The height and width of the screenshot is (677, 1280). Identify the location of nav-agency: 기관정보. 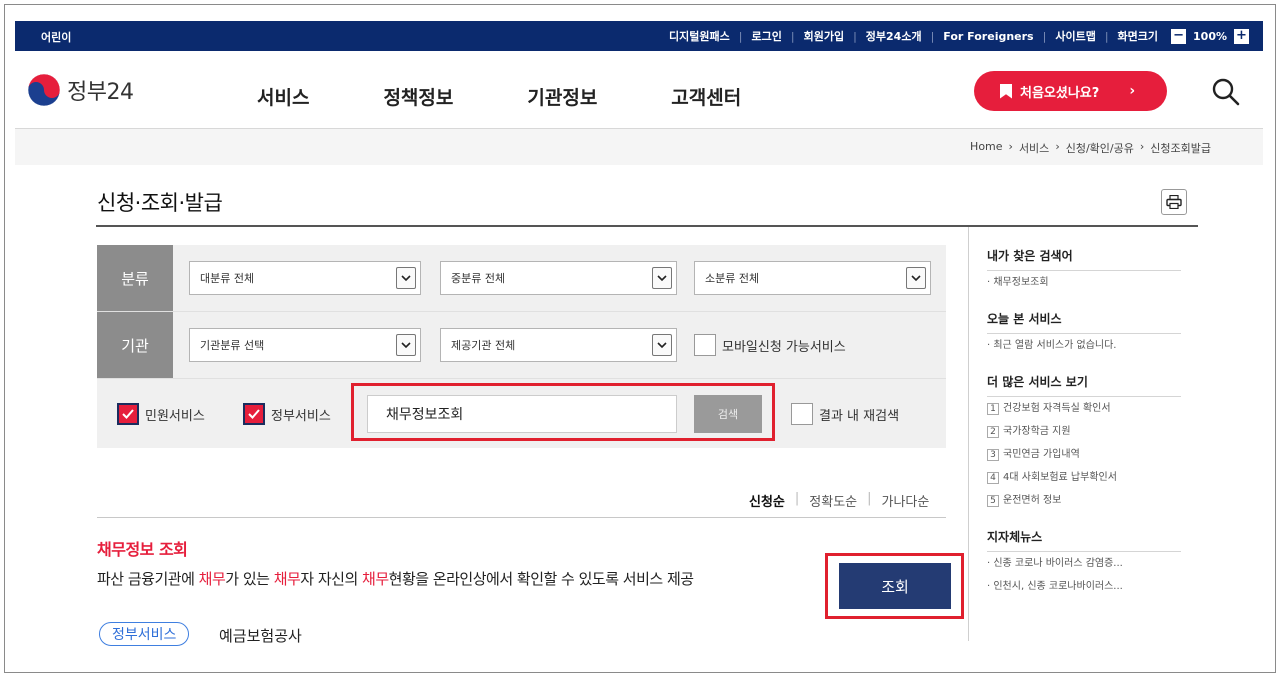
(562, 96).